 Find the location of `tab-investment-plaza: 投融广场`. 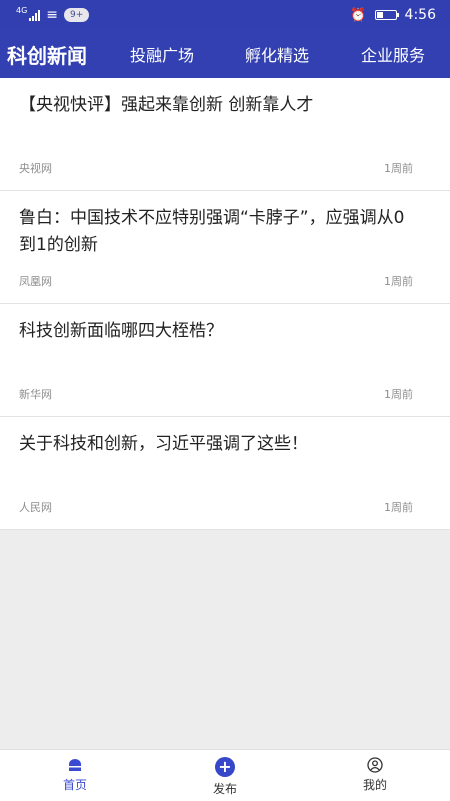

tab-investment-plaza: 投融广场 is located at coordinates (162, 54).